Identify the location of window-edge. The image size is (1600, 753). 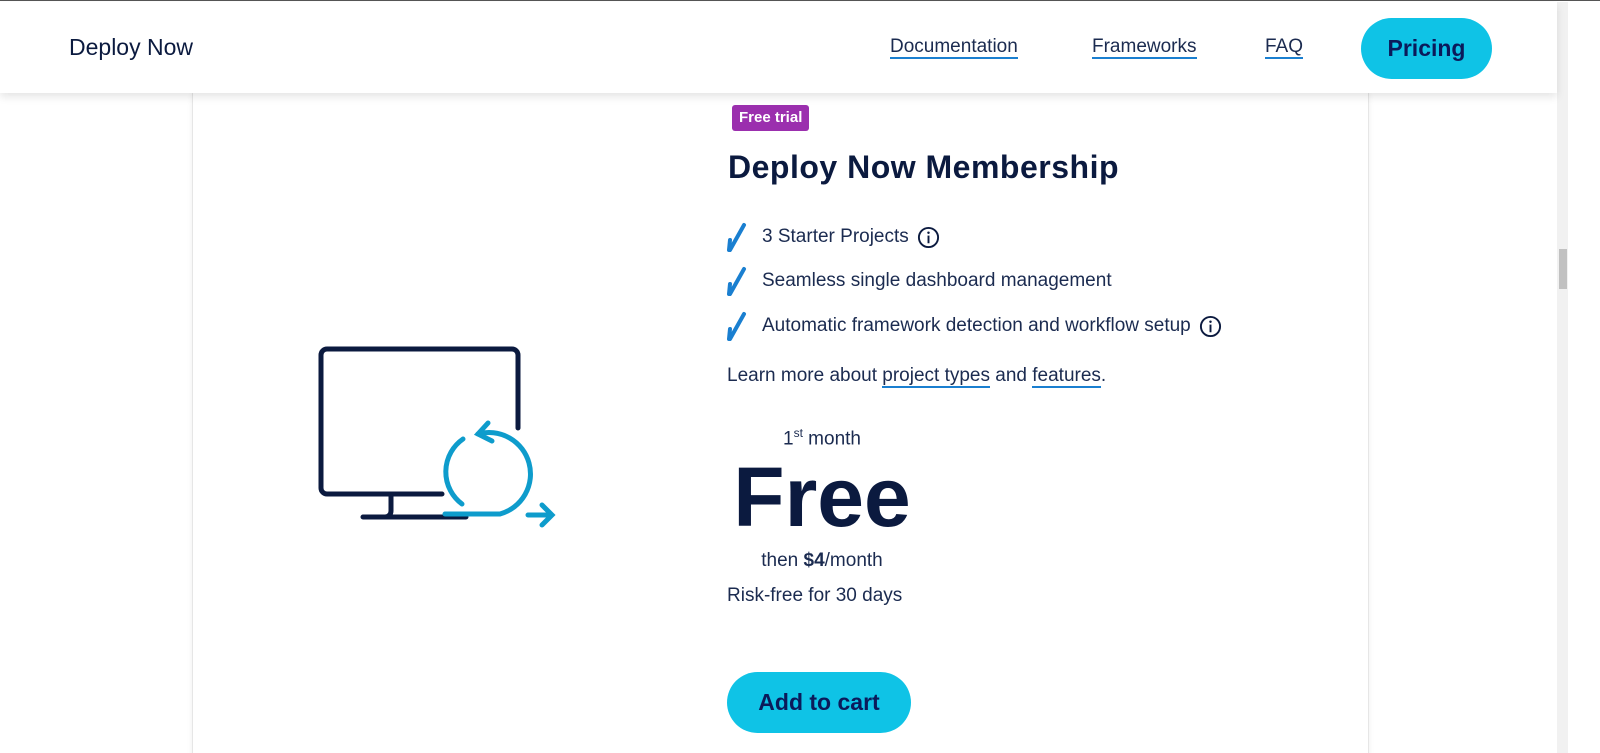
(1584, 377).